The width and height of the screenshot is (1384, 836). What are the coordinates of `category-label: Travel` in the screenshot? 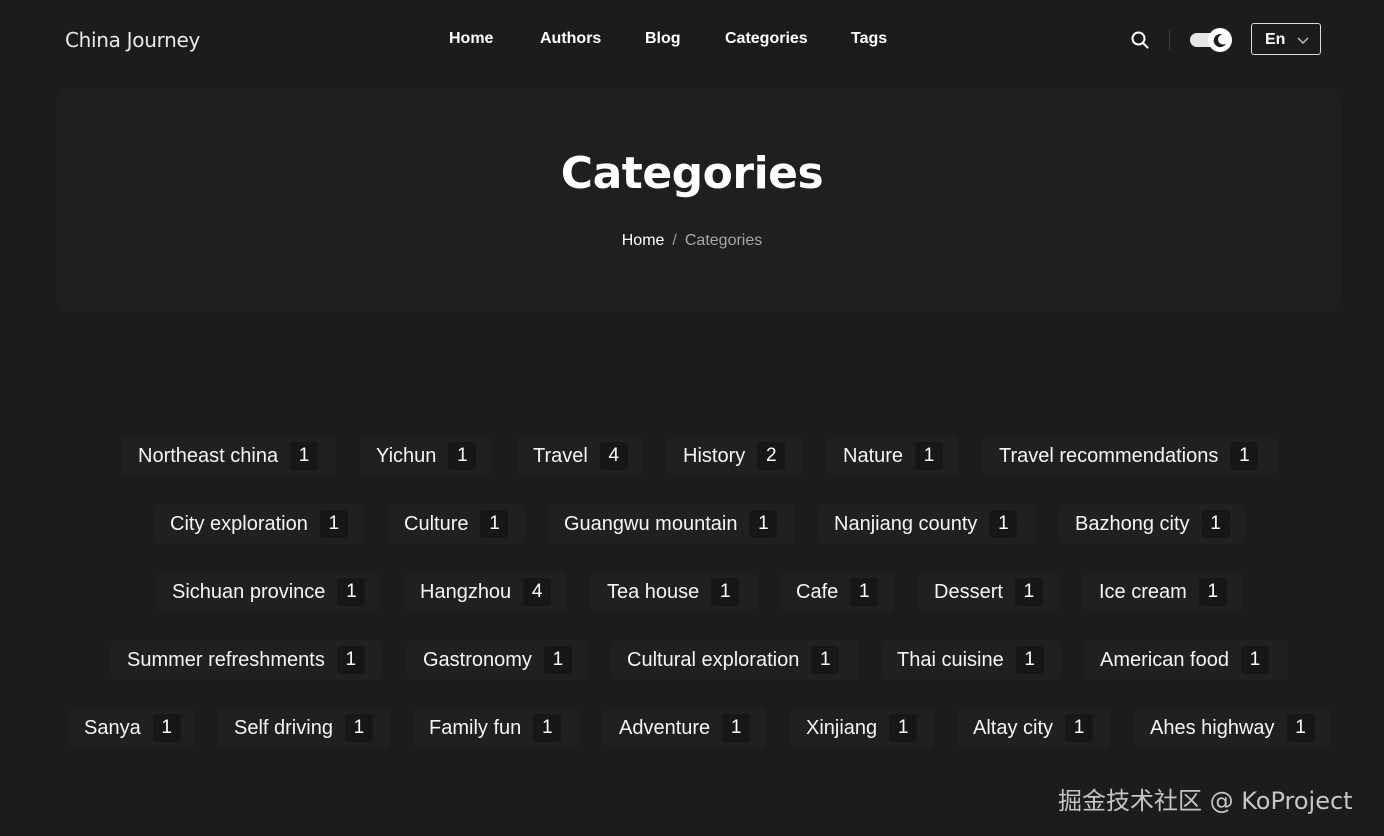 It's located at (560, 455).